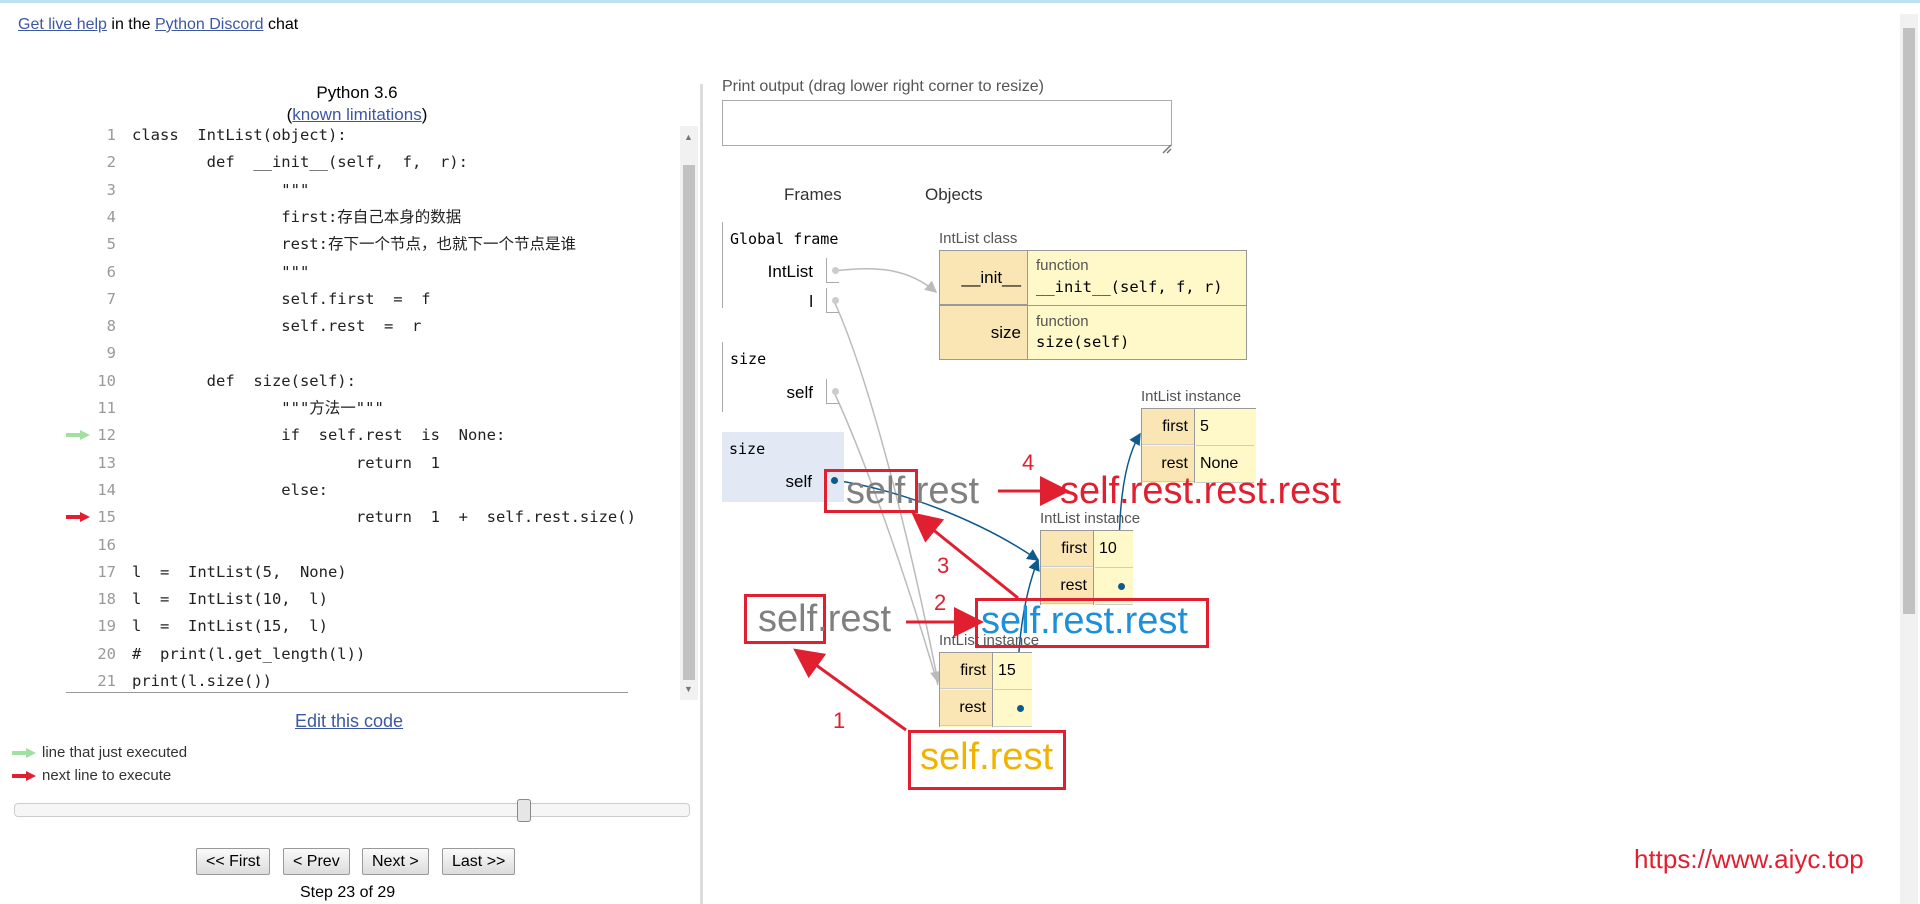 Image resolution: width=1920 pixels, height=904 pixels. Describe the element at coordinates (366, 408) in the screenshot. I see `code-line: 11 """方法一"""` at that location.